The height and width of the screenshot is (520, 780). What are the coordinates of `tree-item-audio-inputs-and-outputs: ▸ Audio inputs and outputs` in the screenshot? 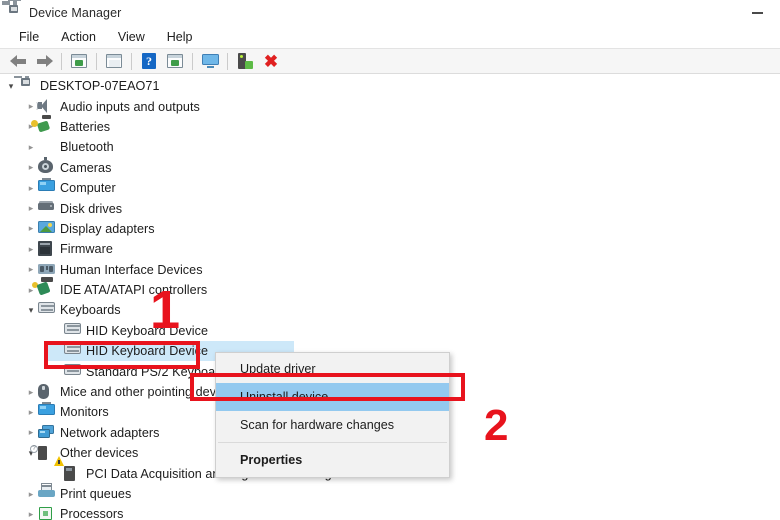 It's located at (390, 106).